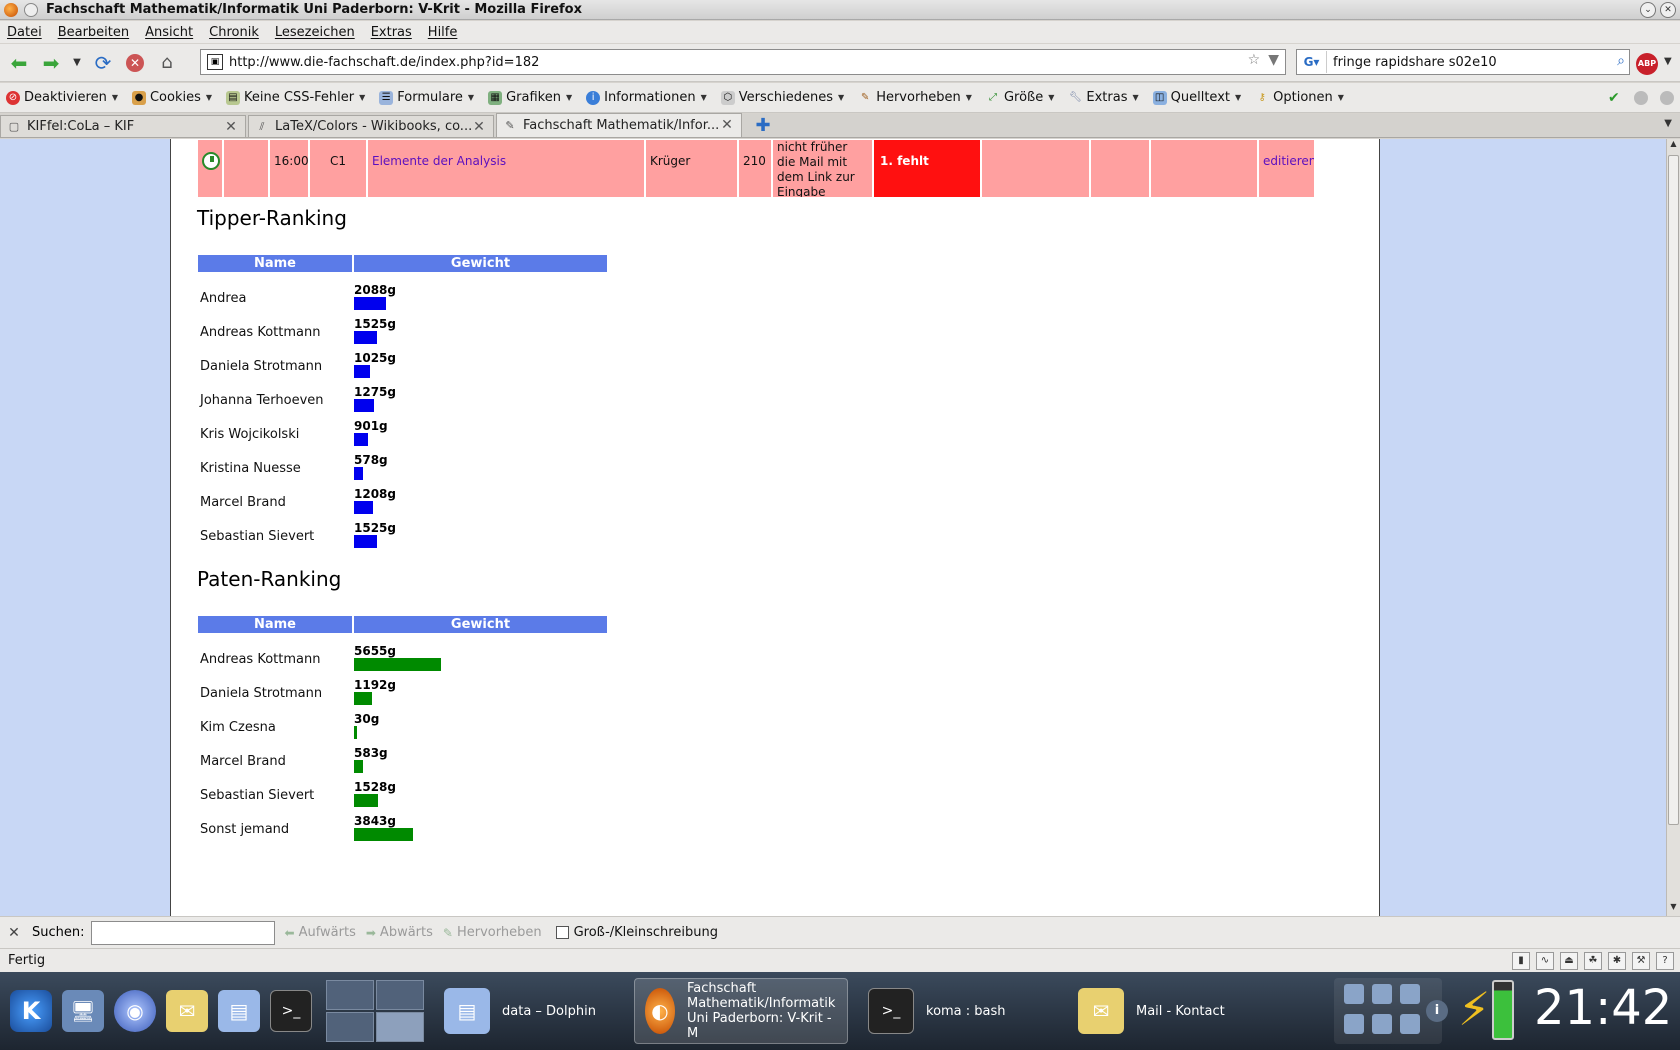 The image size is (1680, 1050). I want to click on adblock-dropdown-icon: ▼, so click(1668, 61).